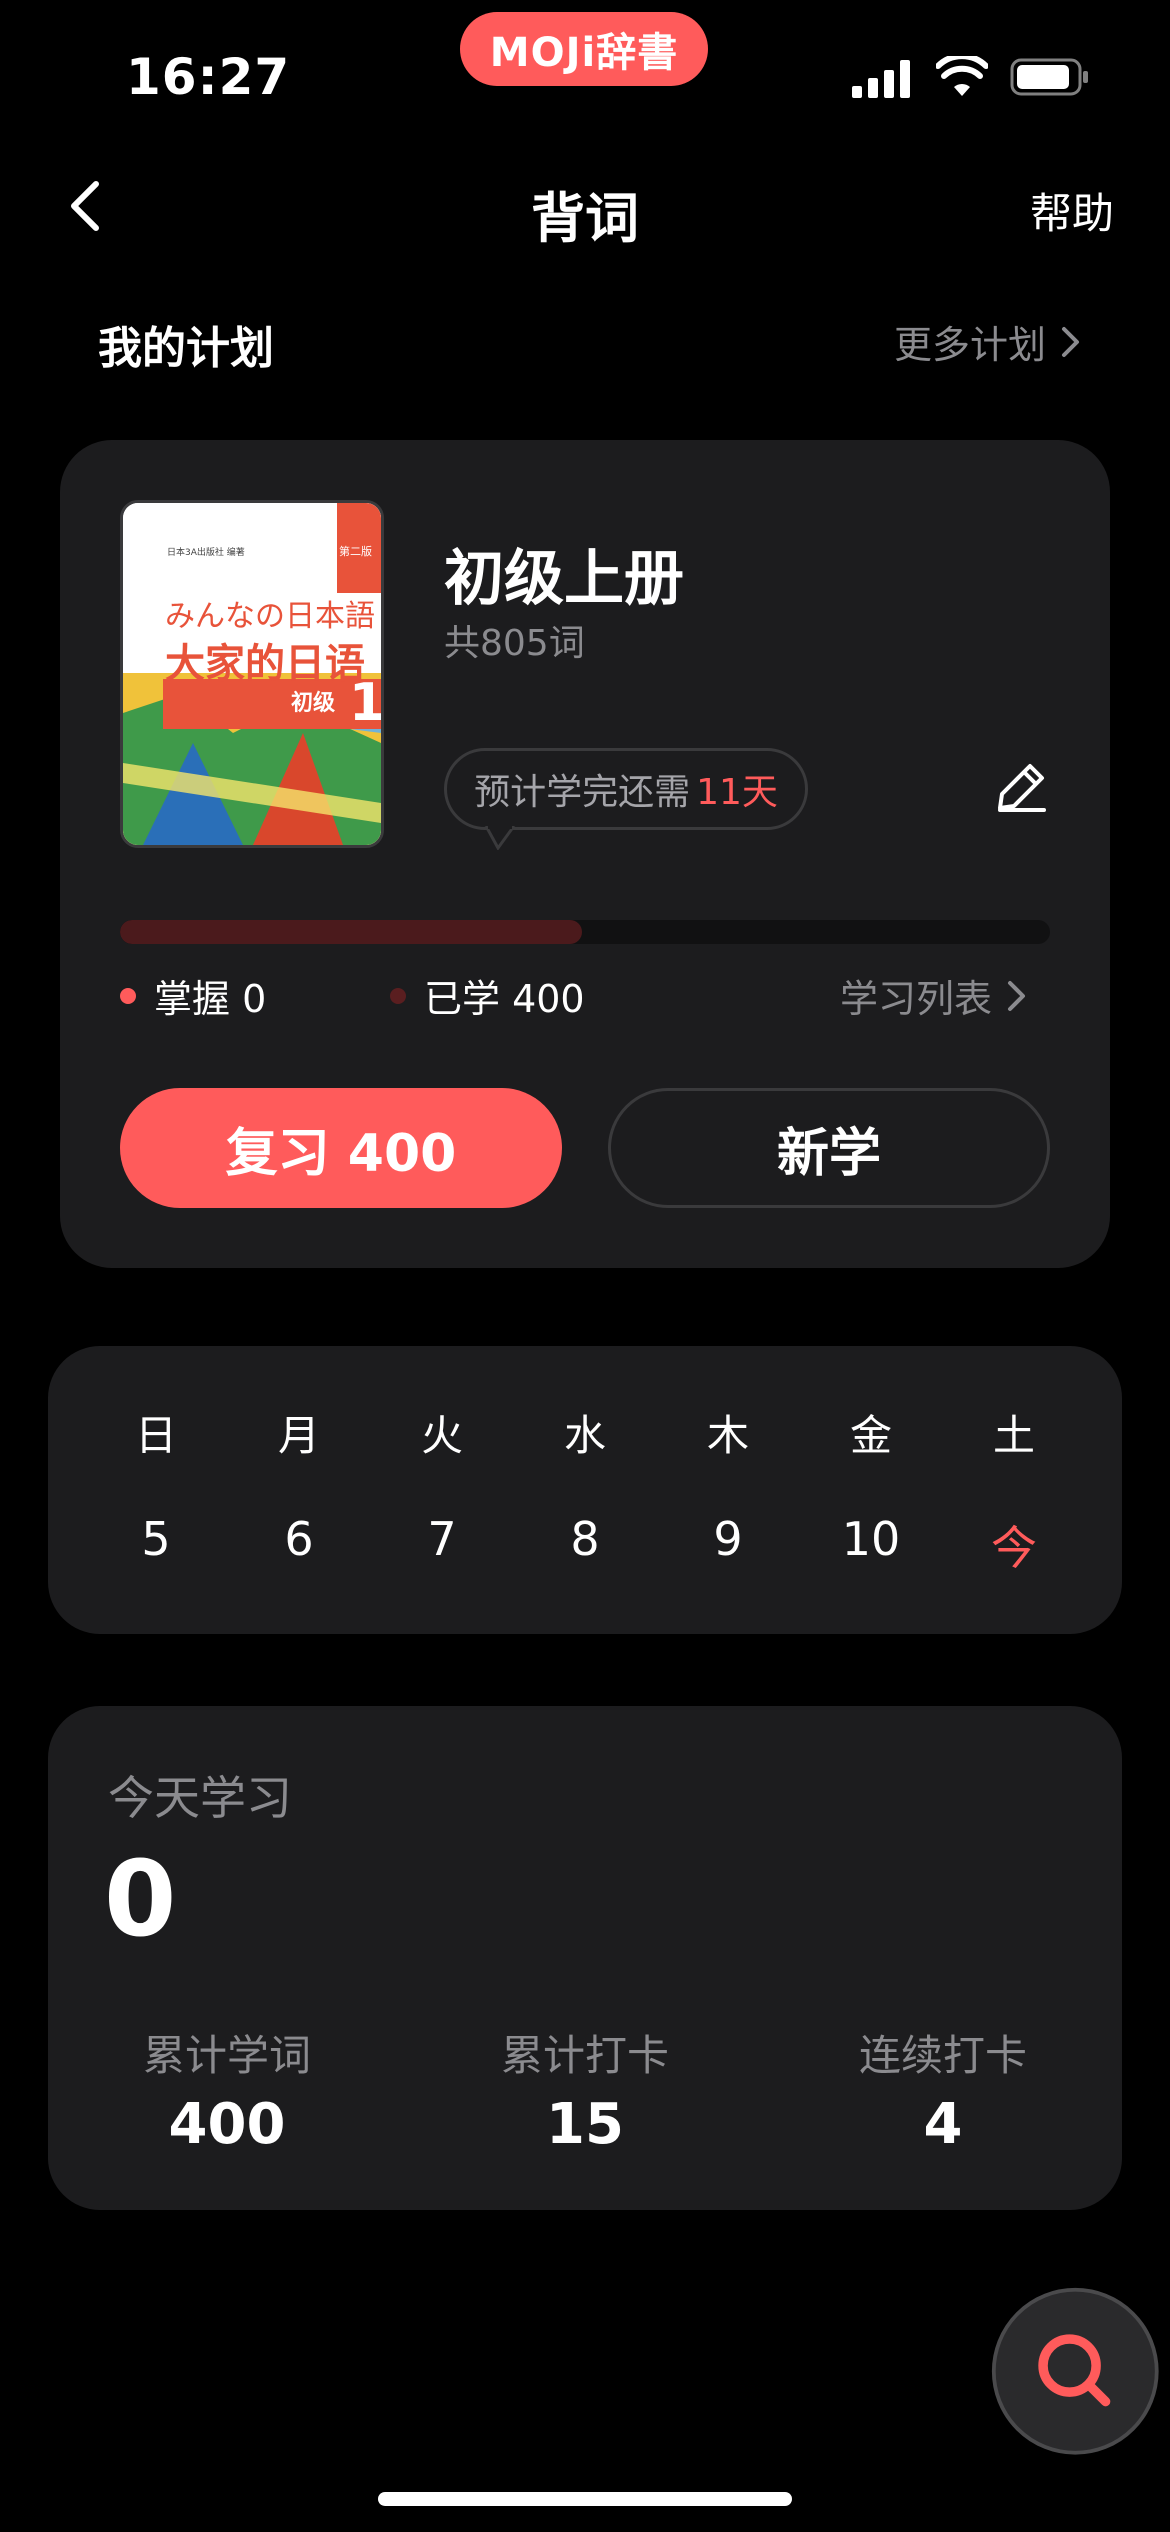 The height and width of the screenshot is (2532, 1170). What do you see at coordinates (585, 2499) in the screenshot?
I see `home-indicator` at bounding box center [585, 2499].